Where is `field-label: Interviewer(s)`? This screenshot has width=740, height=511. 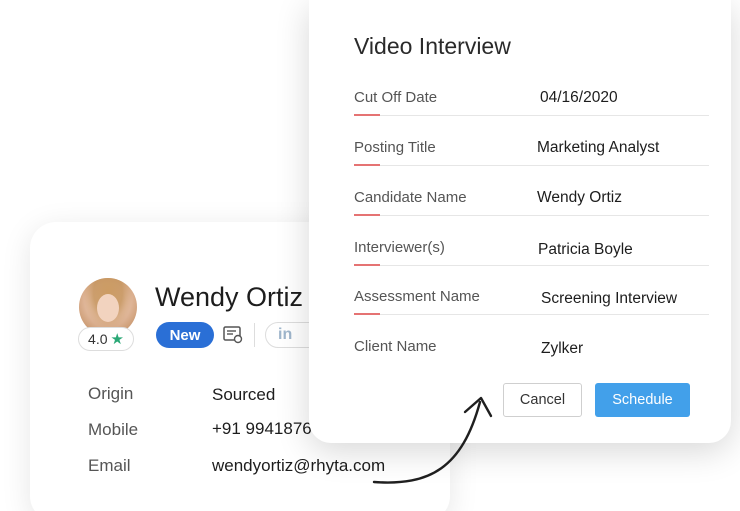 field-label: Interviewer(s) is located at coordinates (399, 247).